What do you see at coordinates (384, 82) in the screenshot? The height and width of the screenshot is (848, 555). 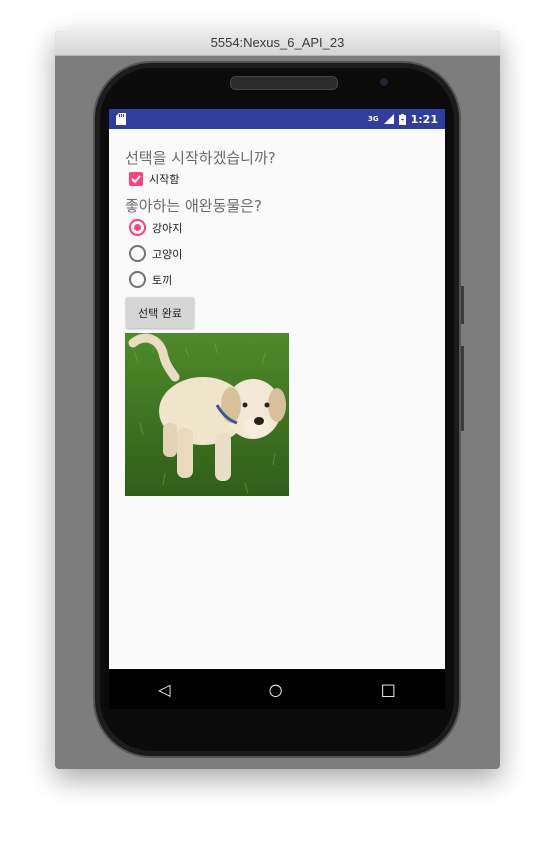 I see `front-camera` at bounding box center [384, 82].